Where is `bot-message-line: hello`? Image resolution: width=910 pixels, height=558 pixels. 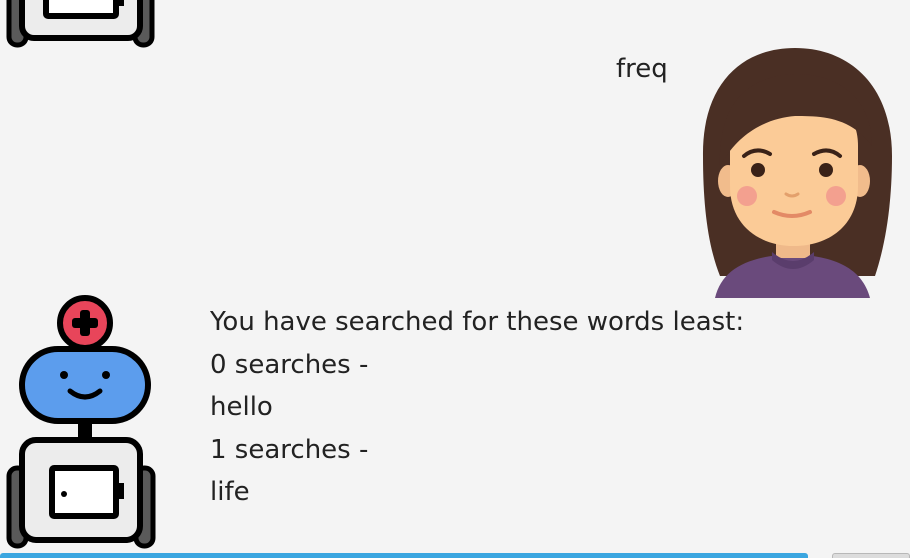 bot-message-line: hello is located at coordinates (241, 407).